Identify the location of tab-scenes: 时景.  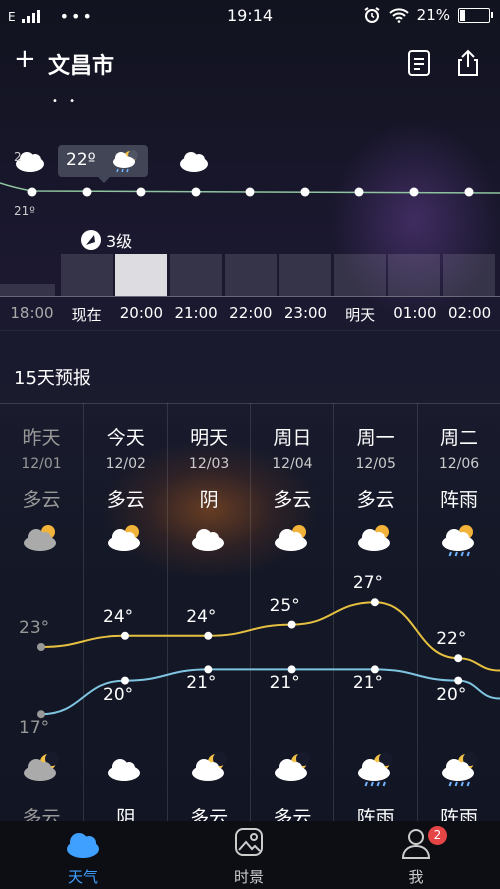
(249, 855).